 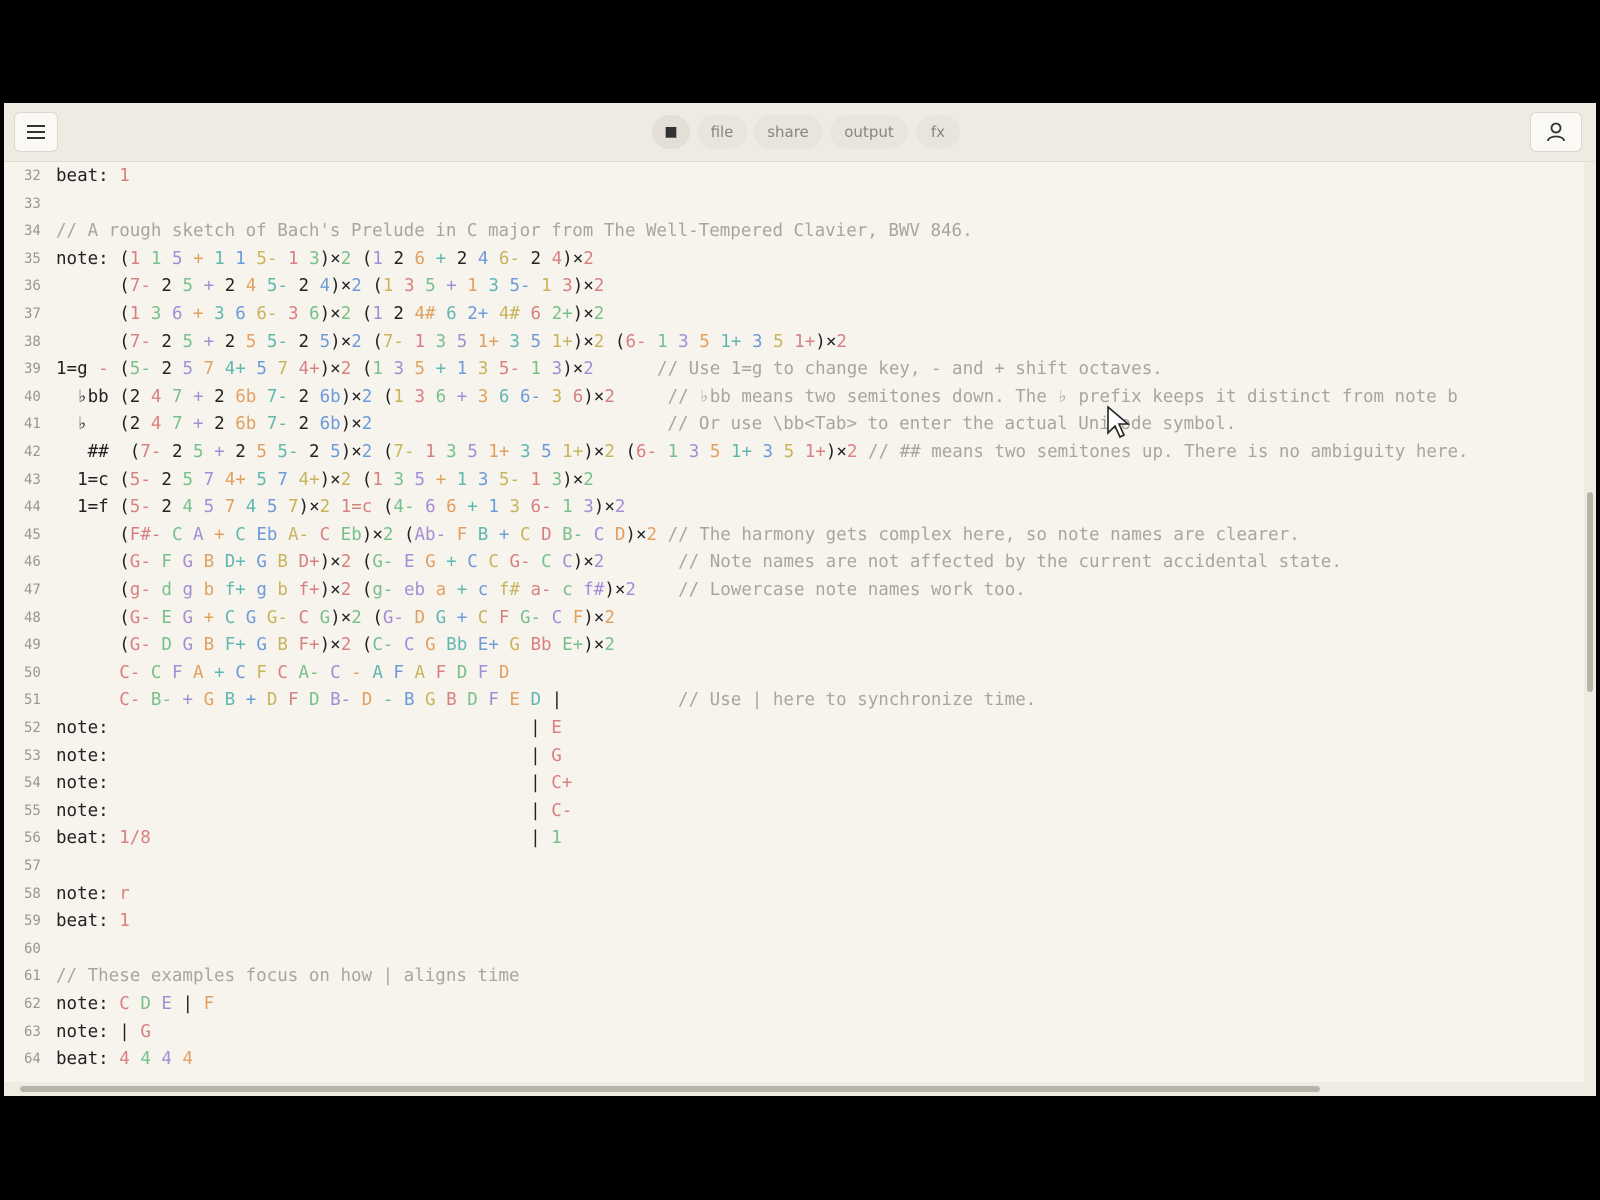 What do you see at coordinates (32, 948) in the screenshot?
I see `line-number: 60` at bounding box center [32, 948].